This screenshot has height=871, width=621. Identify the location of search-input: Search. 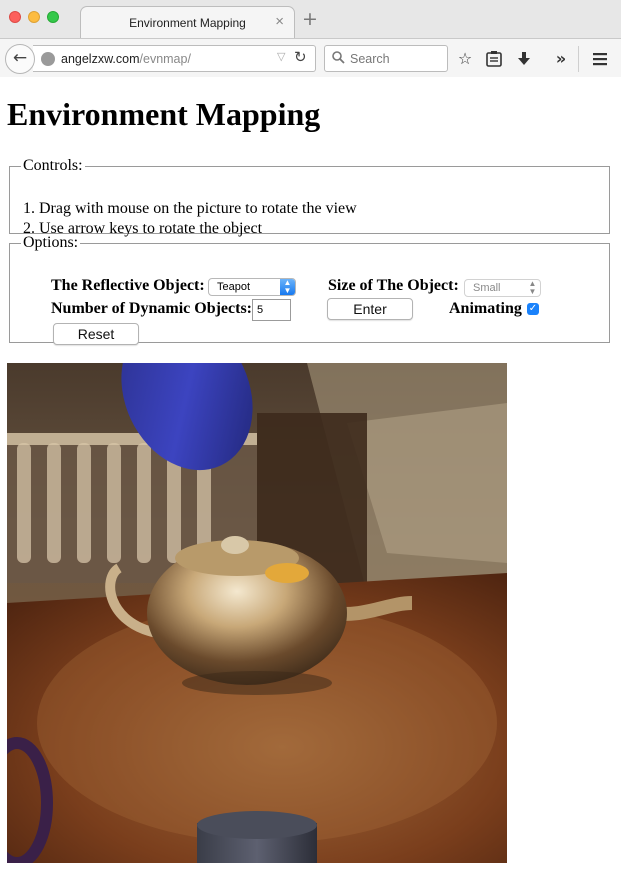
(386, 58).